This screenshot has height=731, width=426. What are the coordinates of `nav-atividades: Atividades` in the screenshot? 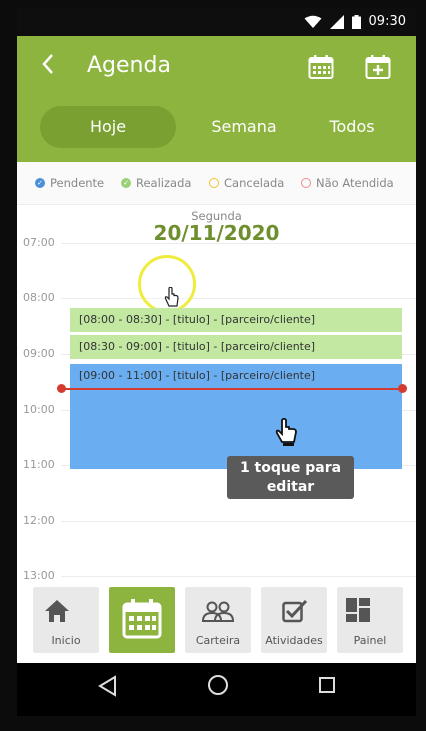 It's located at (294, 620).